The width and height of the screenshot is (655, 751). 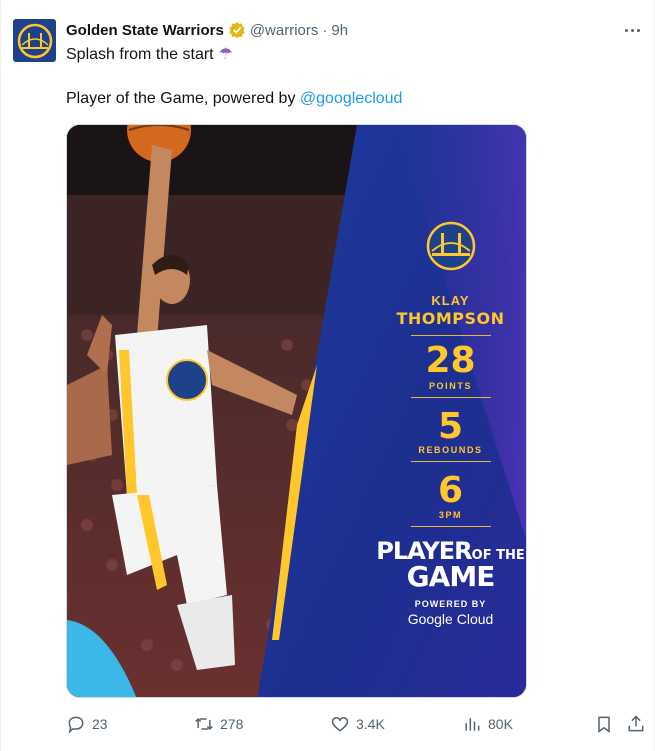 What do you see at coordinates (636, 723) in the screenshot?
I see `share-icon` at bounding box center [636, 723].